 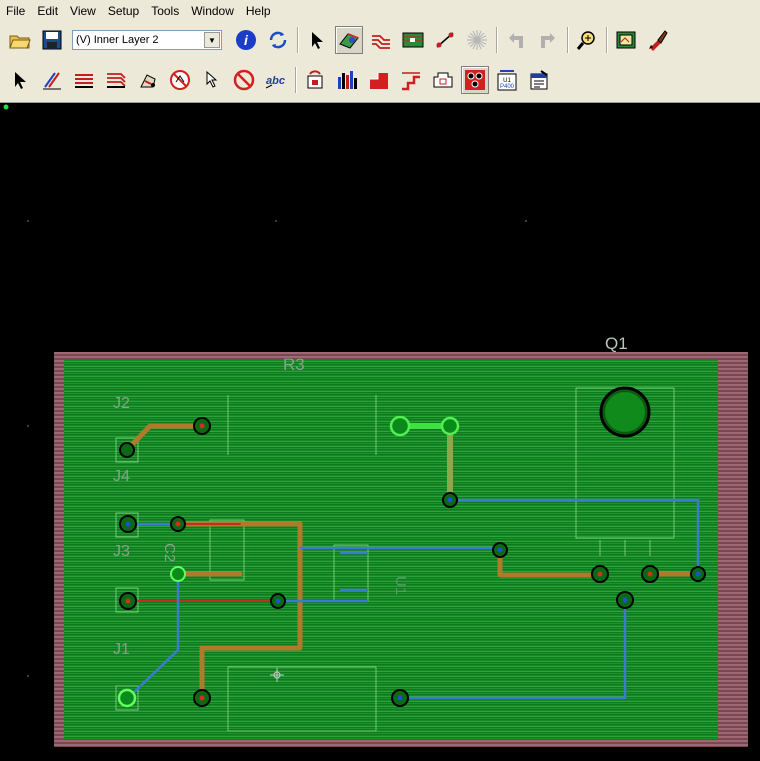 I want to click on refresh-icon, so click(x=278, y=40).